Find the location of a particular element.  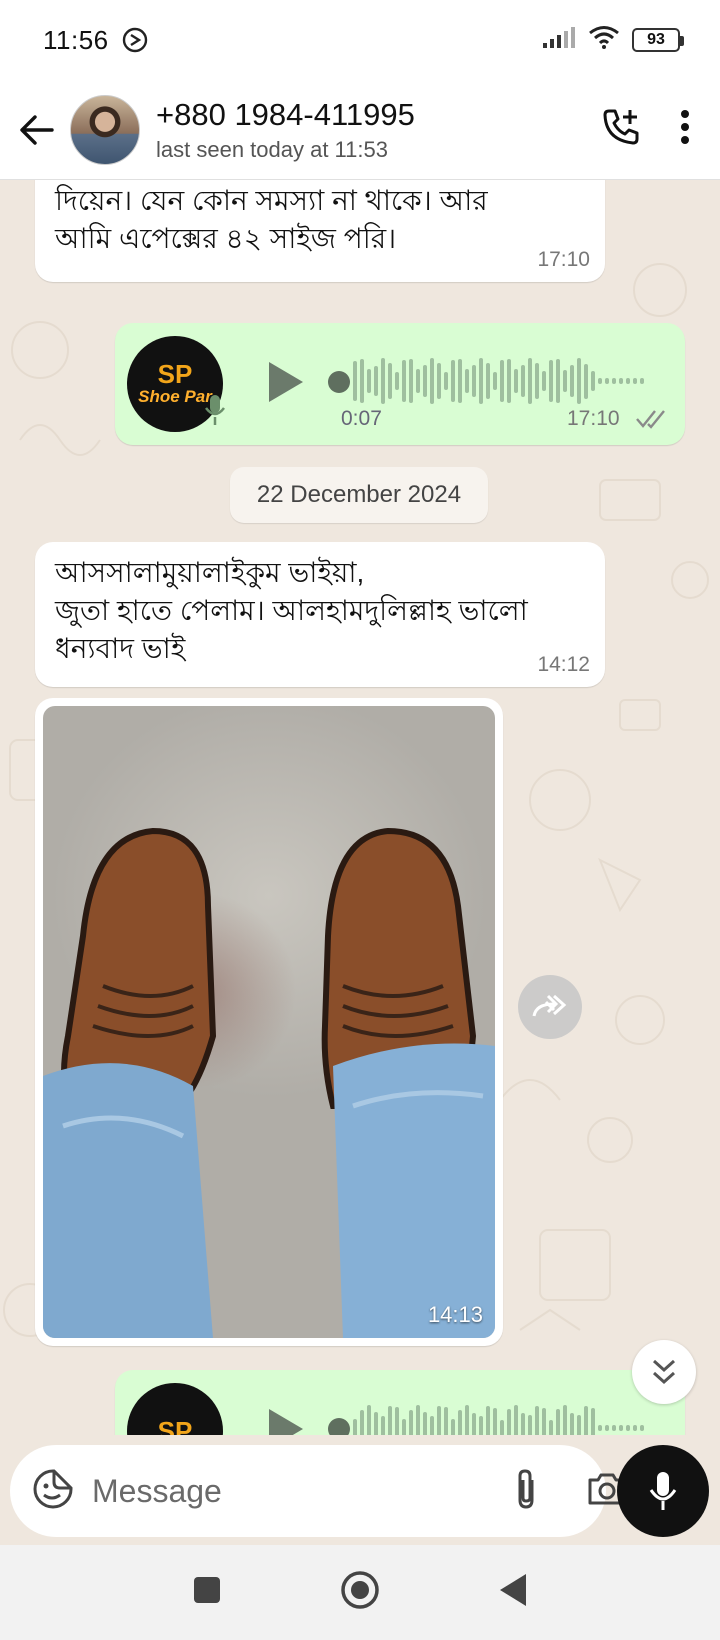

message-input is located at coordinates (302, 1491).